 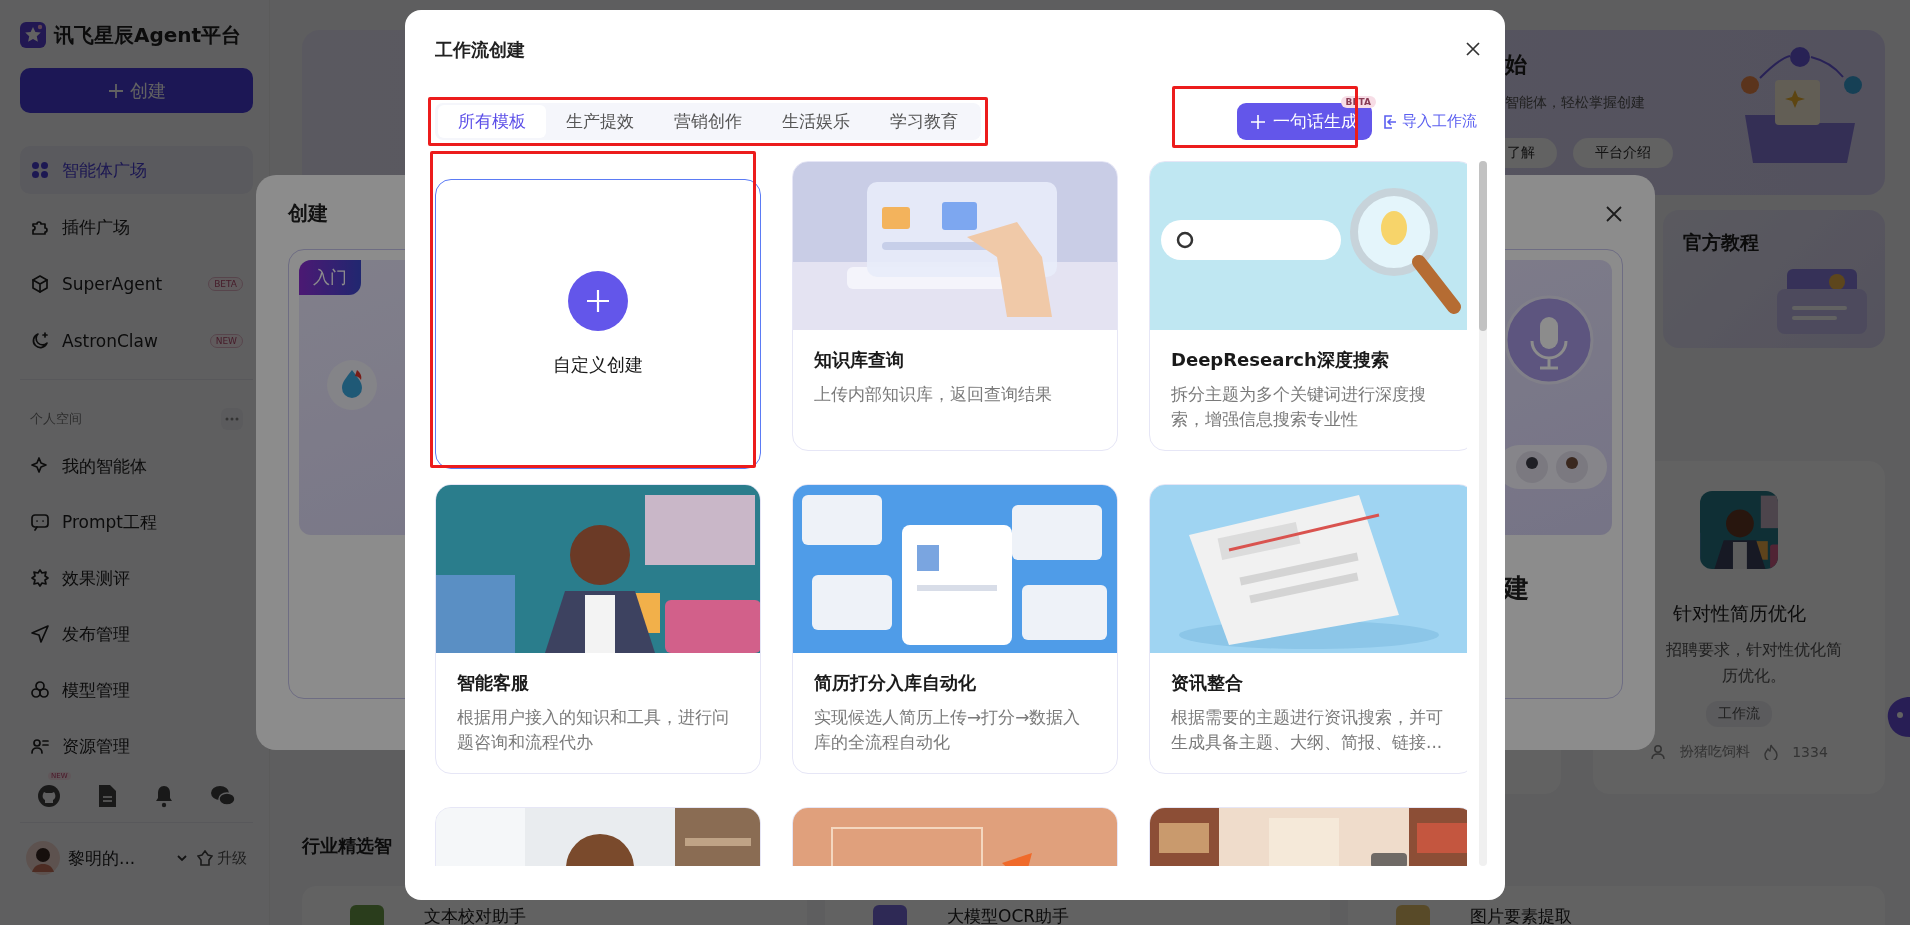 I want to click on nav-badge: BETA, so click(x=225, y=284).